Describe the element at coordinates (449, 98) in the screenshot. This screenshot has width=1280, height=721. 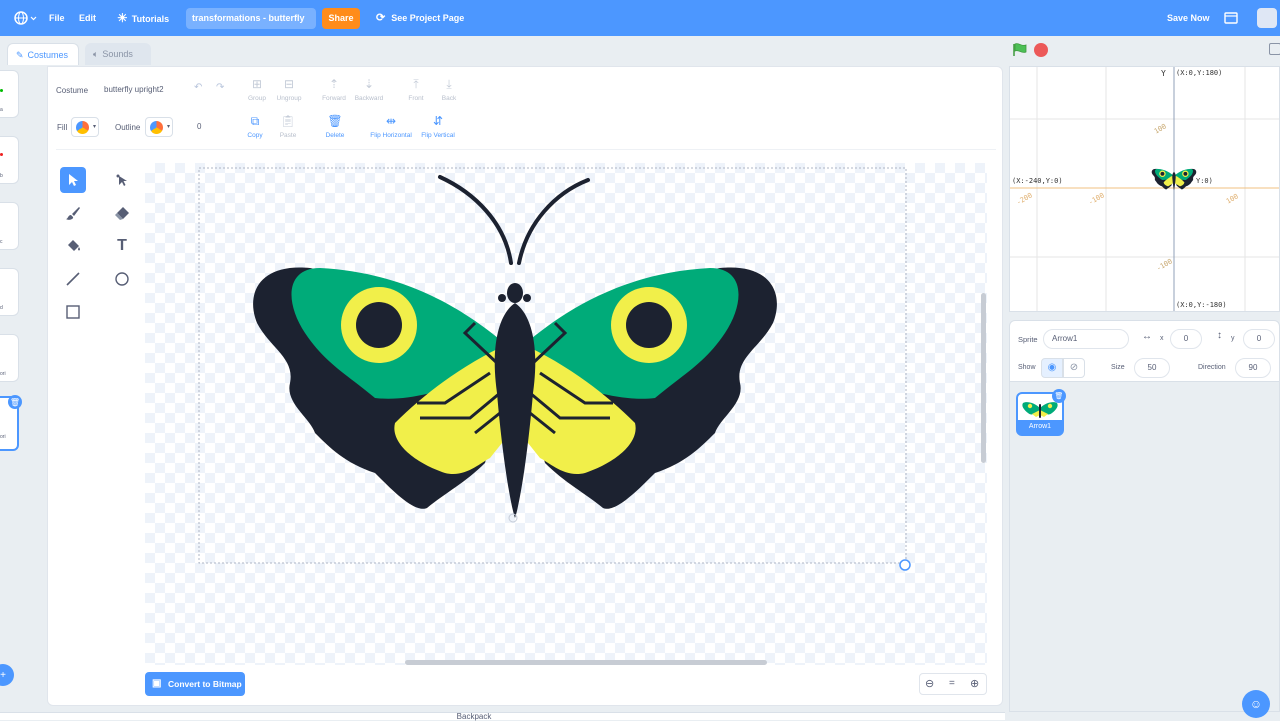
I see `back-button: Back` at that location.